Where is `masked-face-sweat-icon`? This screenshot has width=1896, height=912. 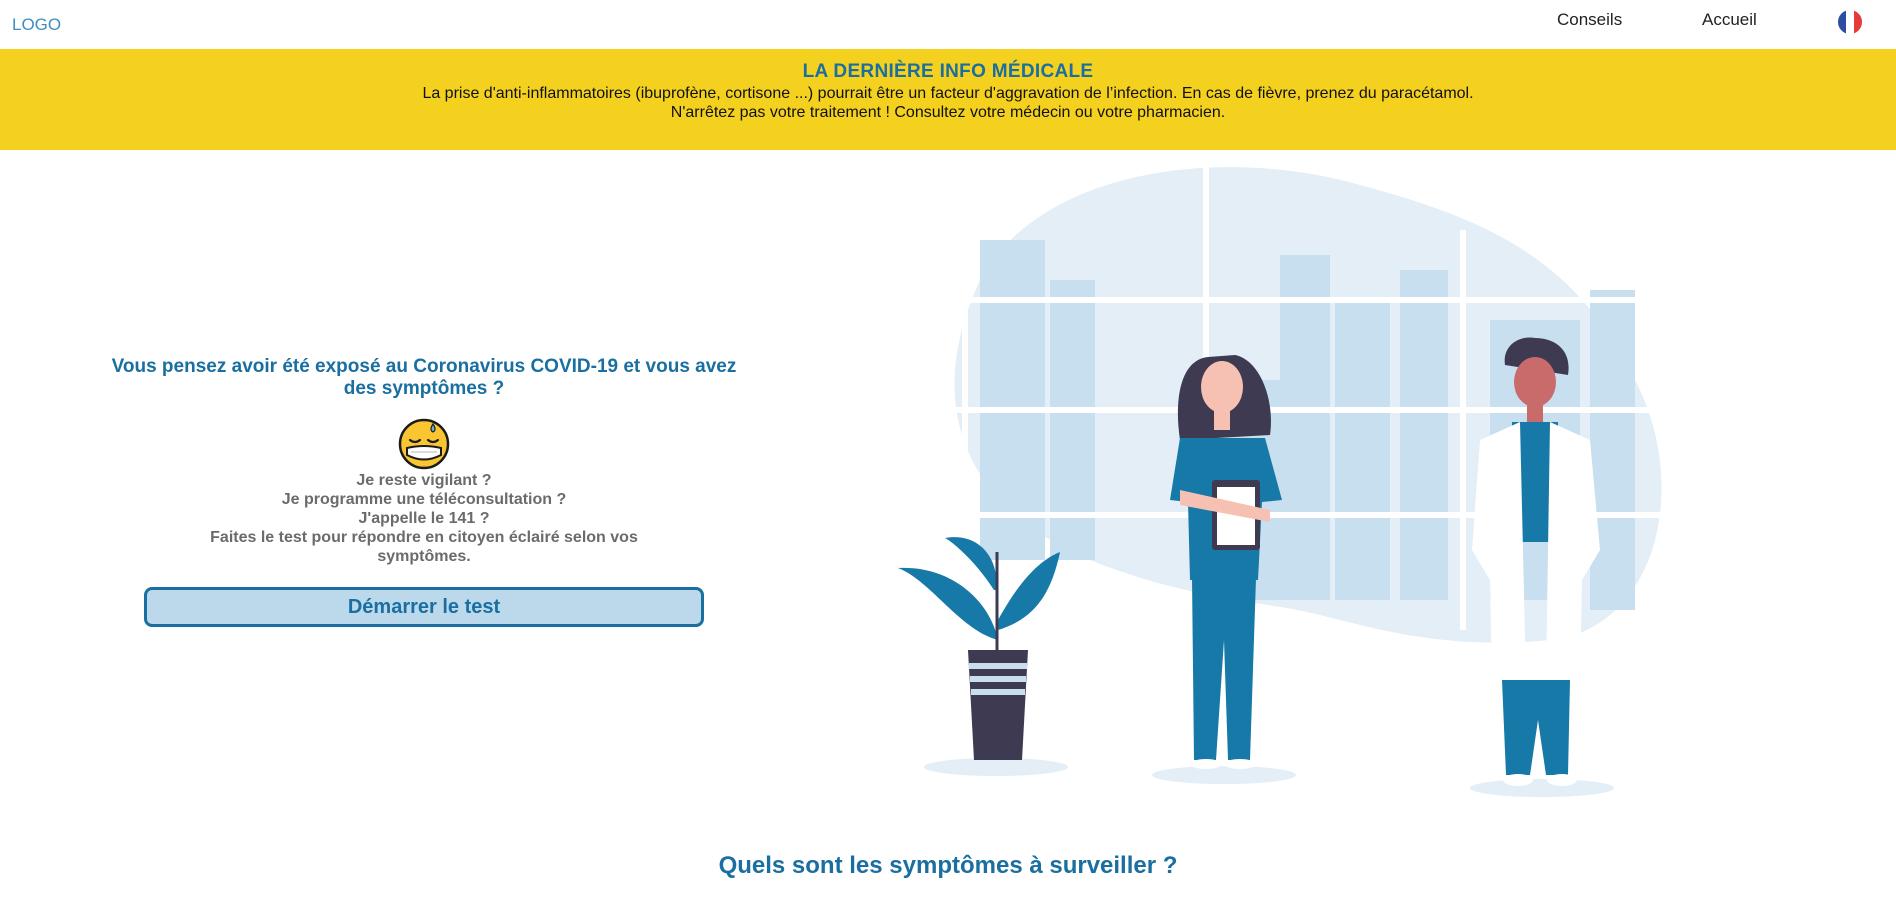
masked-face-sweat-icon is located at coordinates (424, 444).